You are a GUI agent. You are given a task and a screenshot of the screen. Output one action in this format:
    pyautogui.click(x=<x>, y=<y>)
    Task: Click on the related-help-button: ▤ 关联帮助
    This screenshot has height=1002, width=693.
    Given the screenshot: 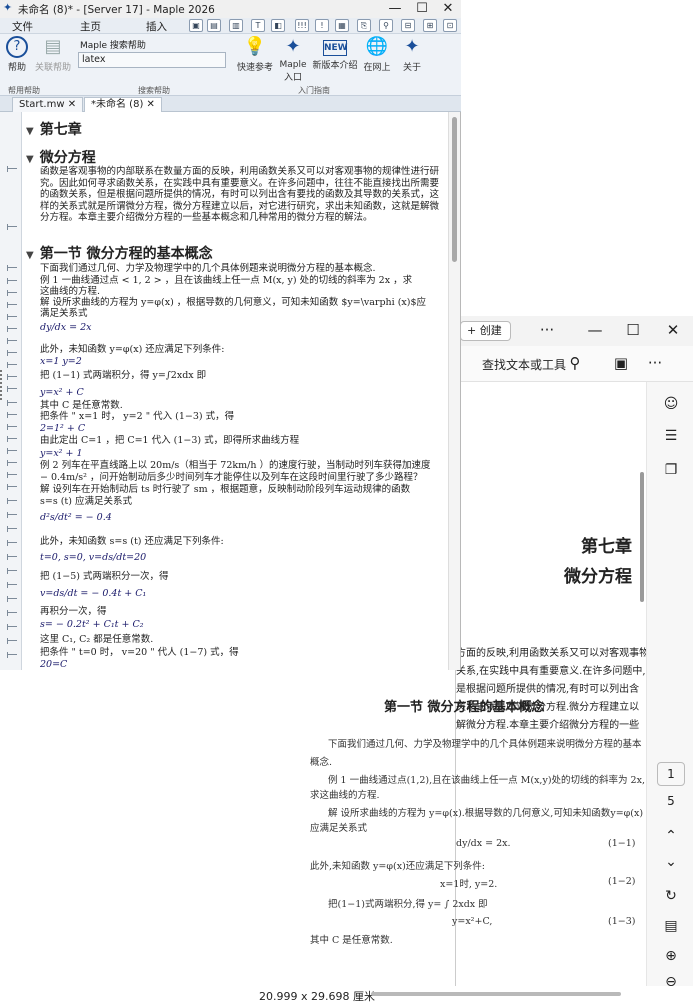 What is the action you would take?
    pyautogui.click(x=53, y=54)
    